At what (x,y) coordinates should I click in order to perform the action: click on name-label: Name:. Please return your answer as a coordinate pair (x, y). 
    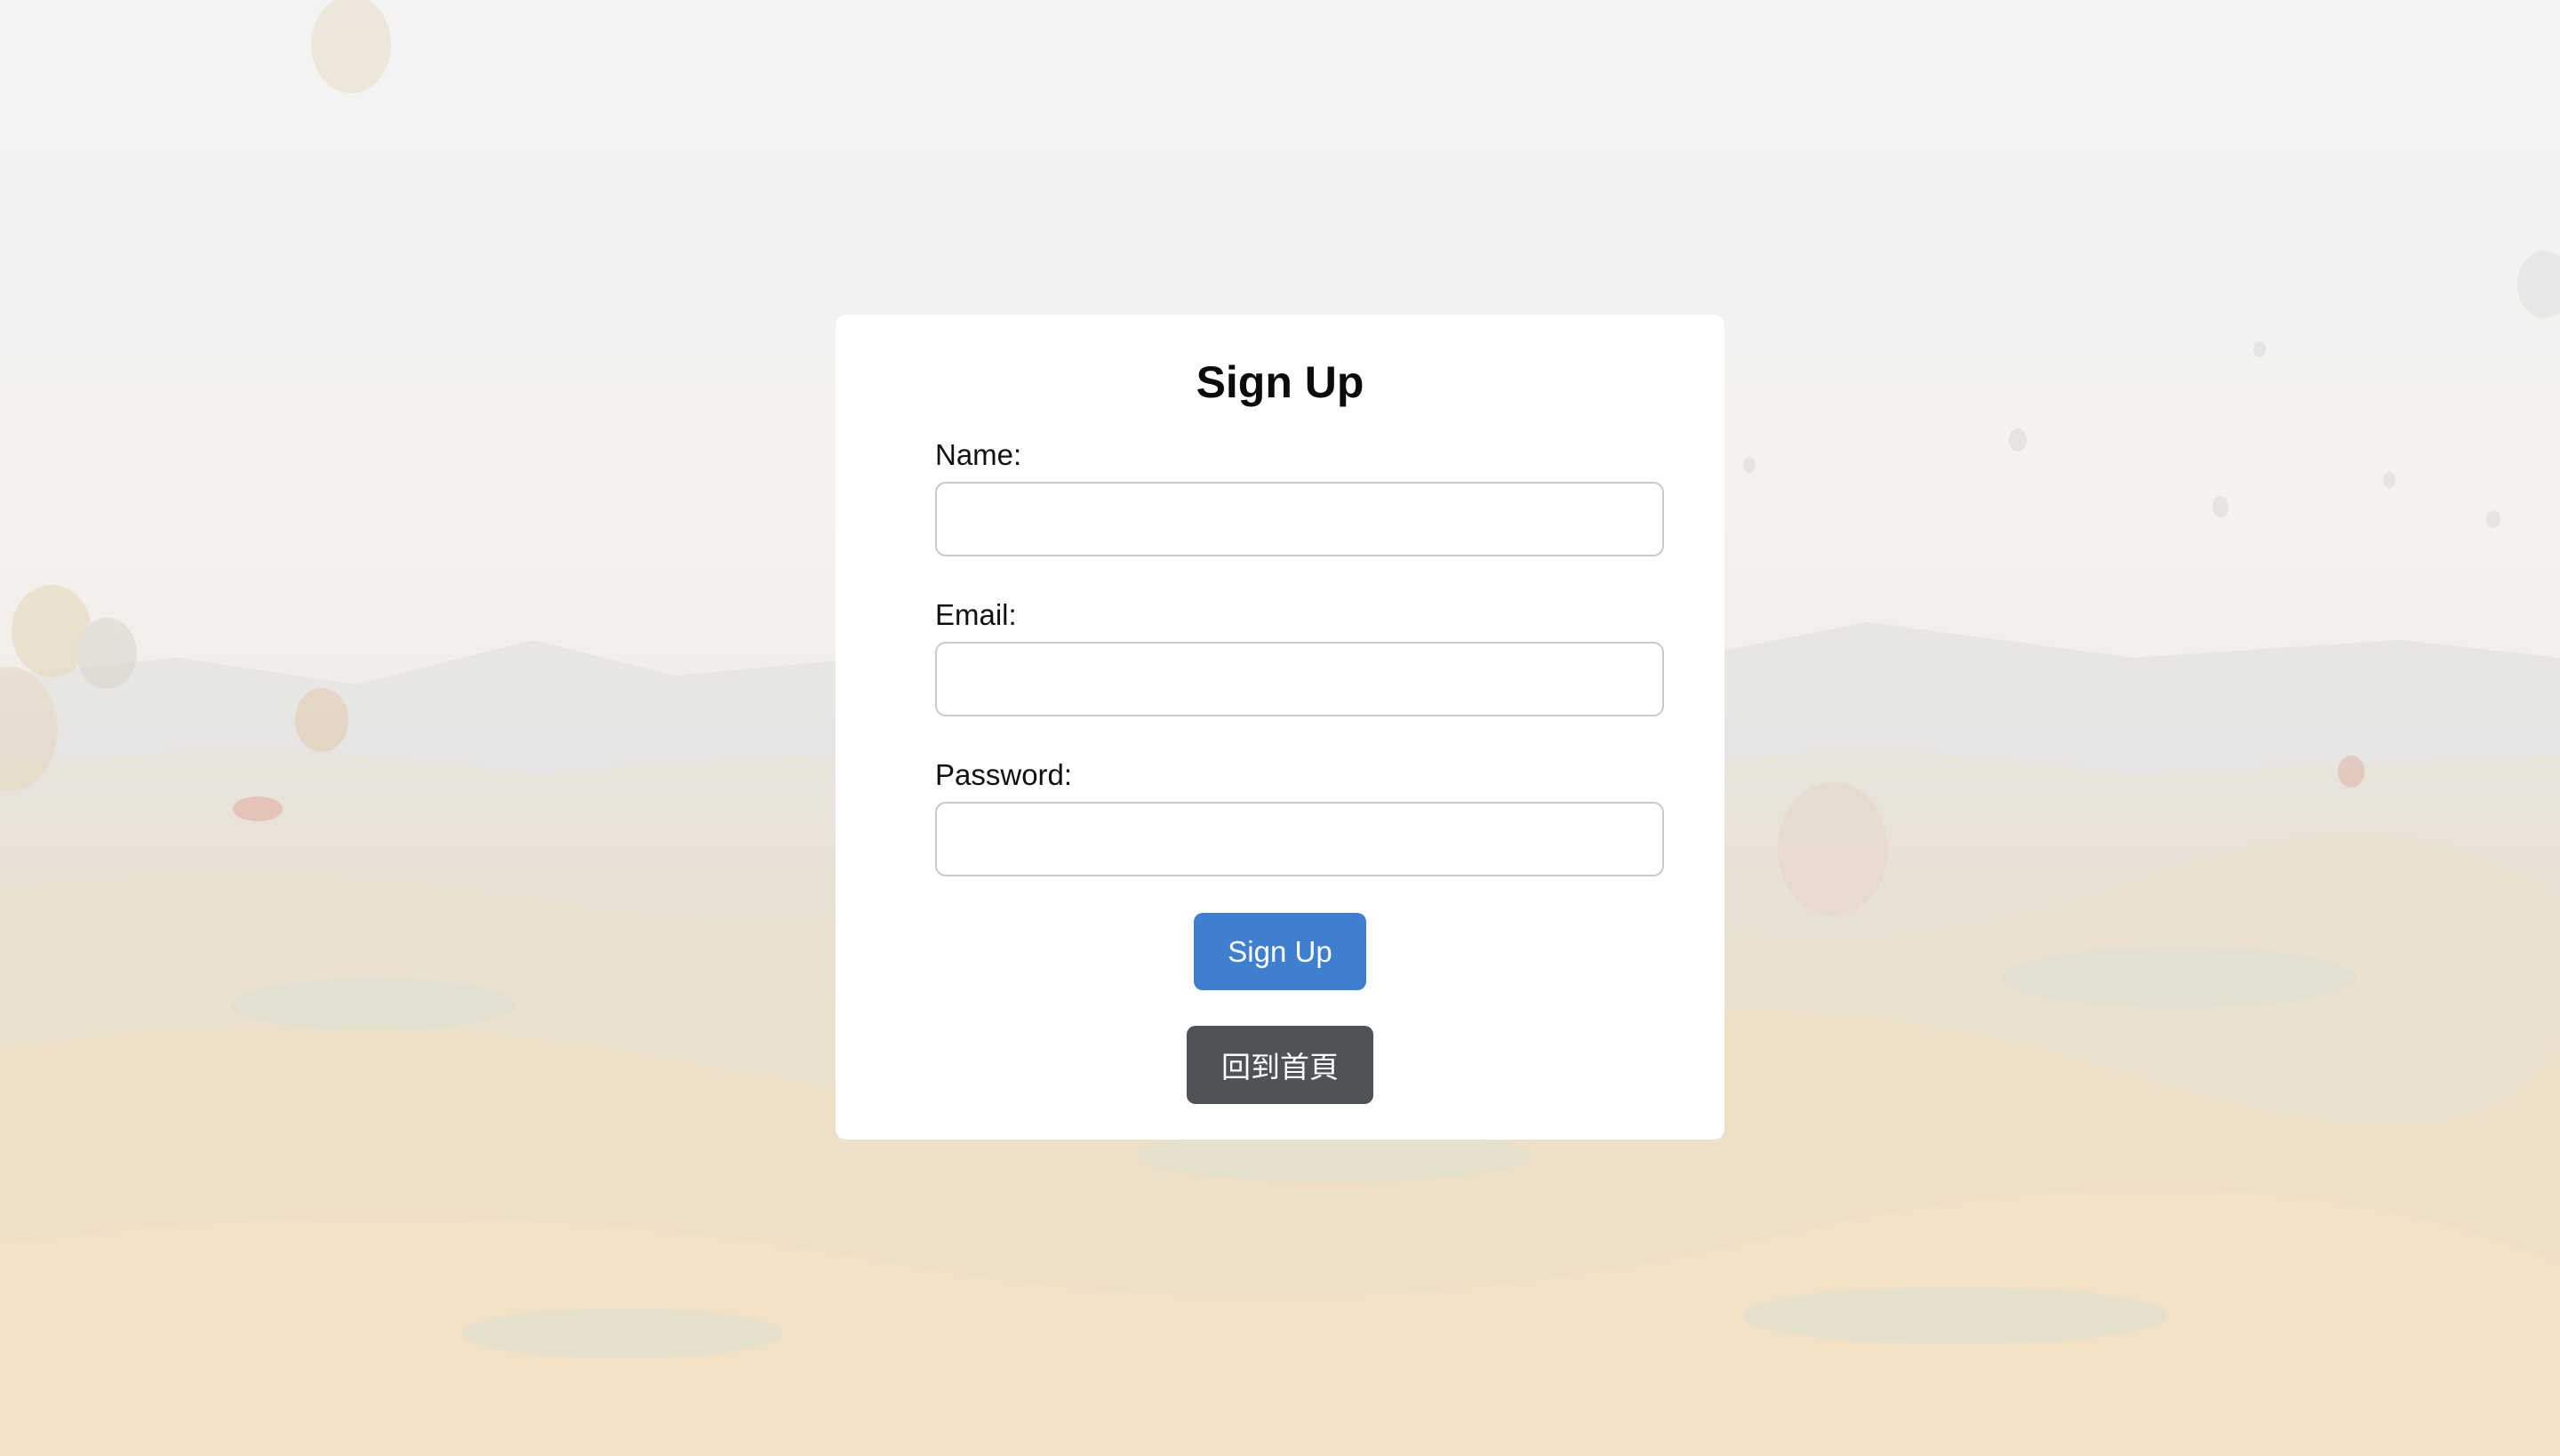
    Looking at the image, I should click on (978, 454).